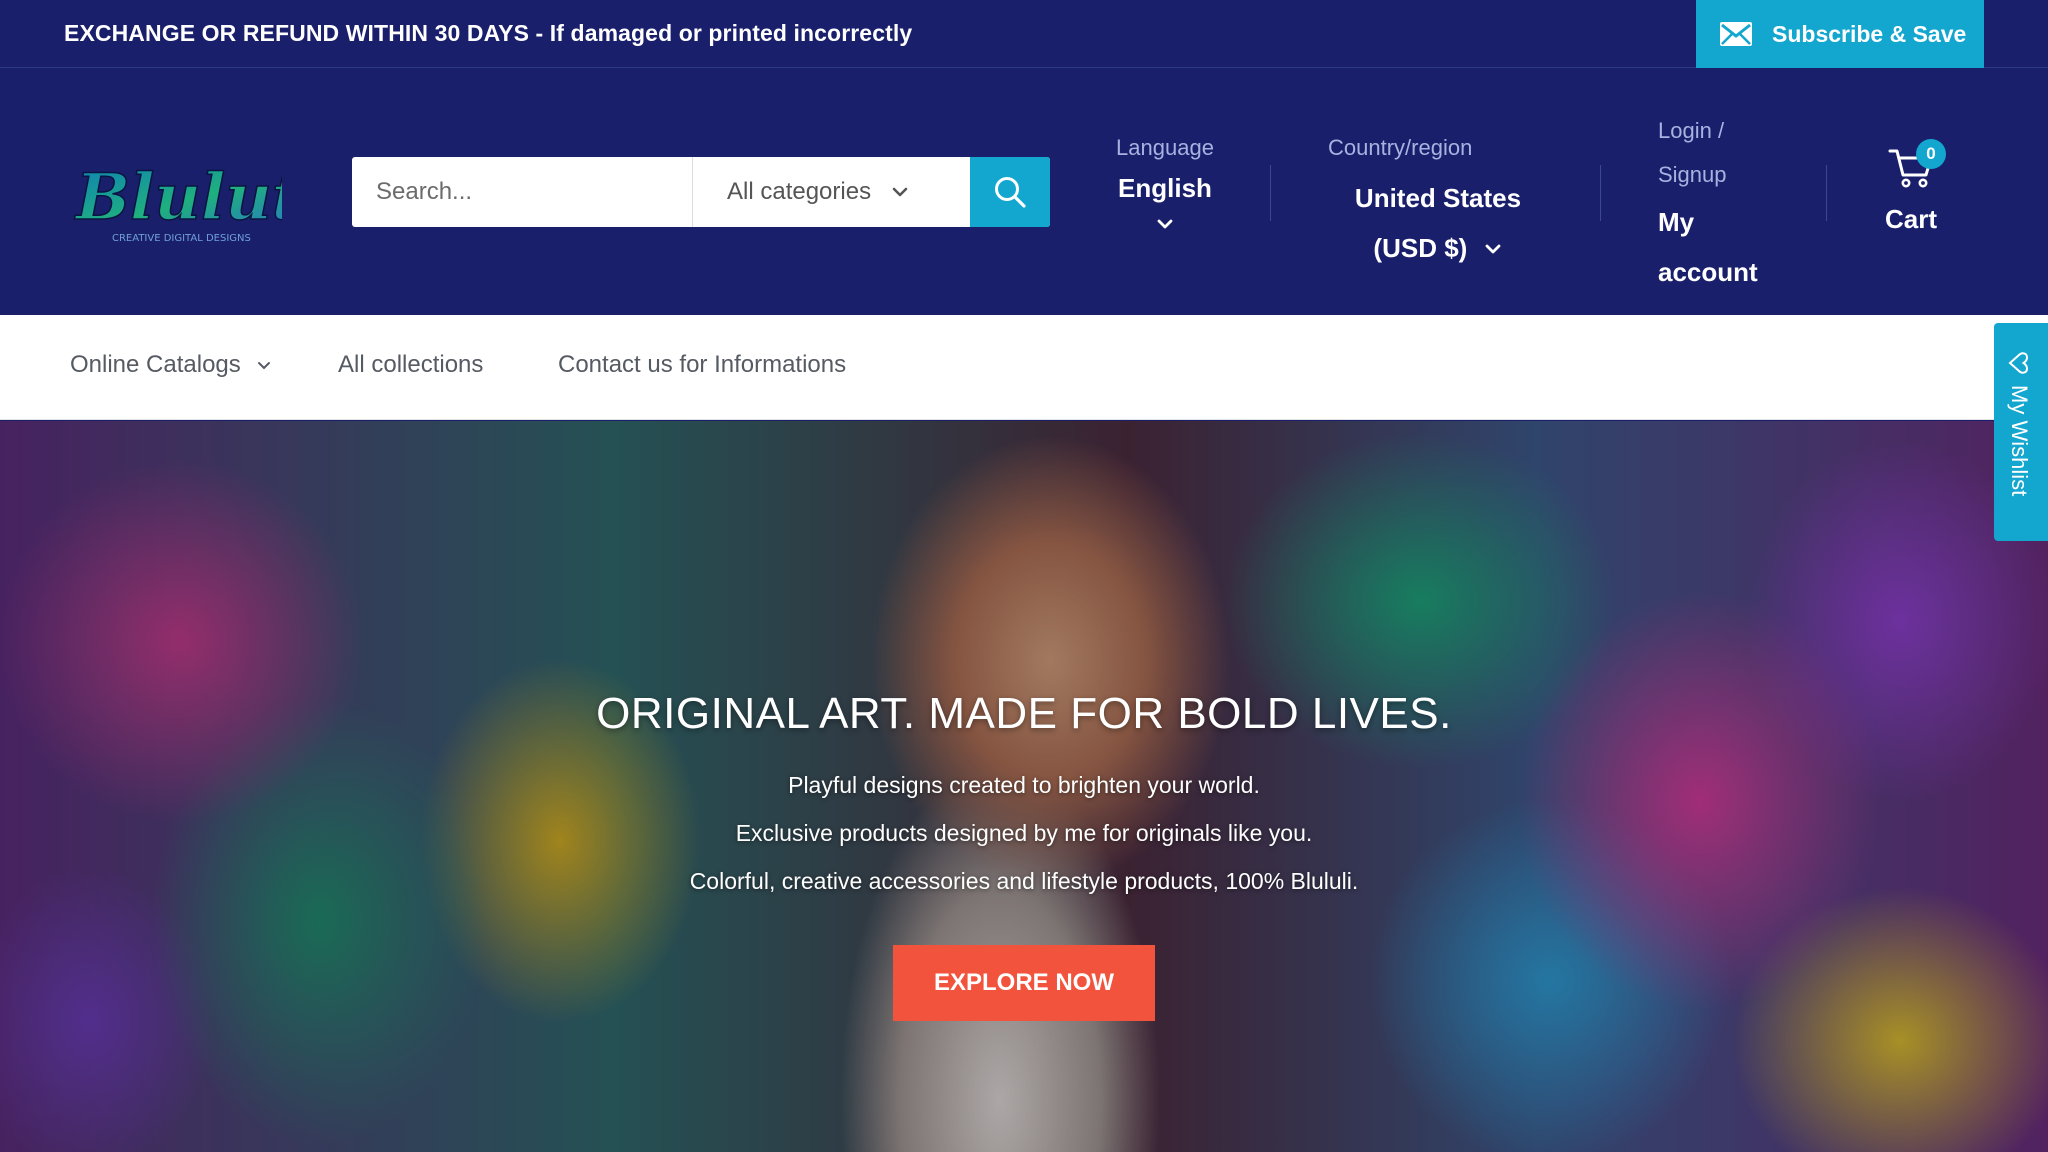 The image size is (2048, 1152). What do you see at coordinates (1910, 219) in the screenshot?
I see `cart-label: Cart` at bounding box center [1910, 219].